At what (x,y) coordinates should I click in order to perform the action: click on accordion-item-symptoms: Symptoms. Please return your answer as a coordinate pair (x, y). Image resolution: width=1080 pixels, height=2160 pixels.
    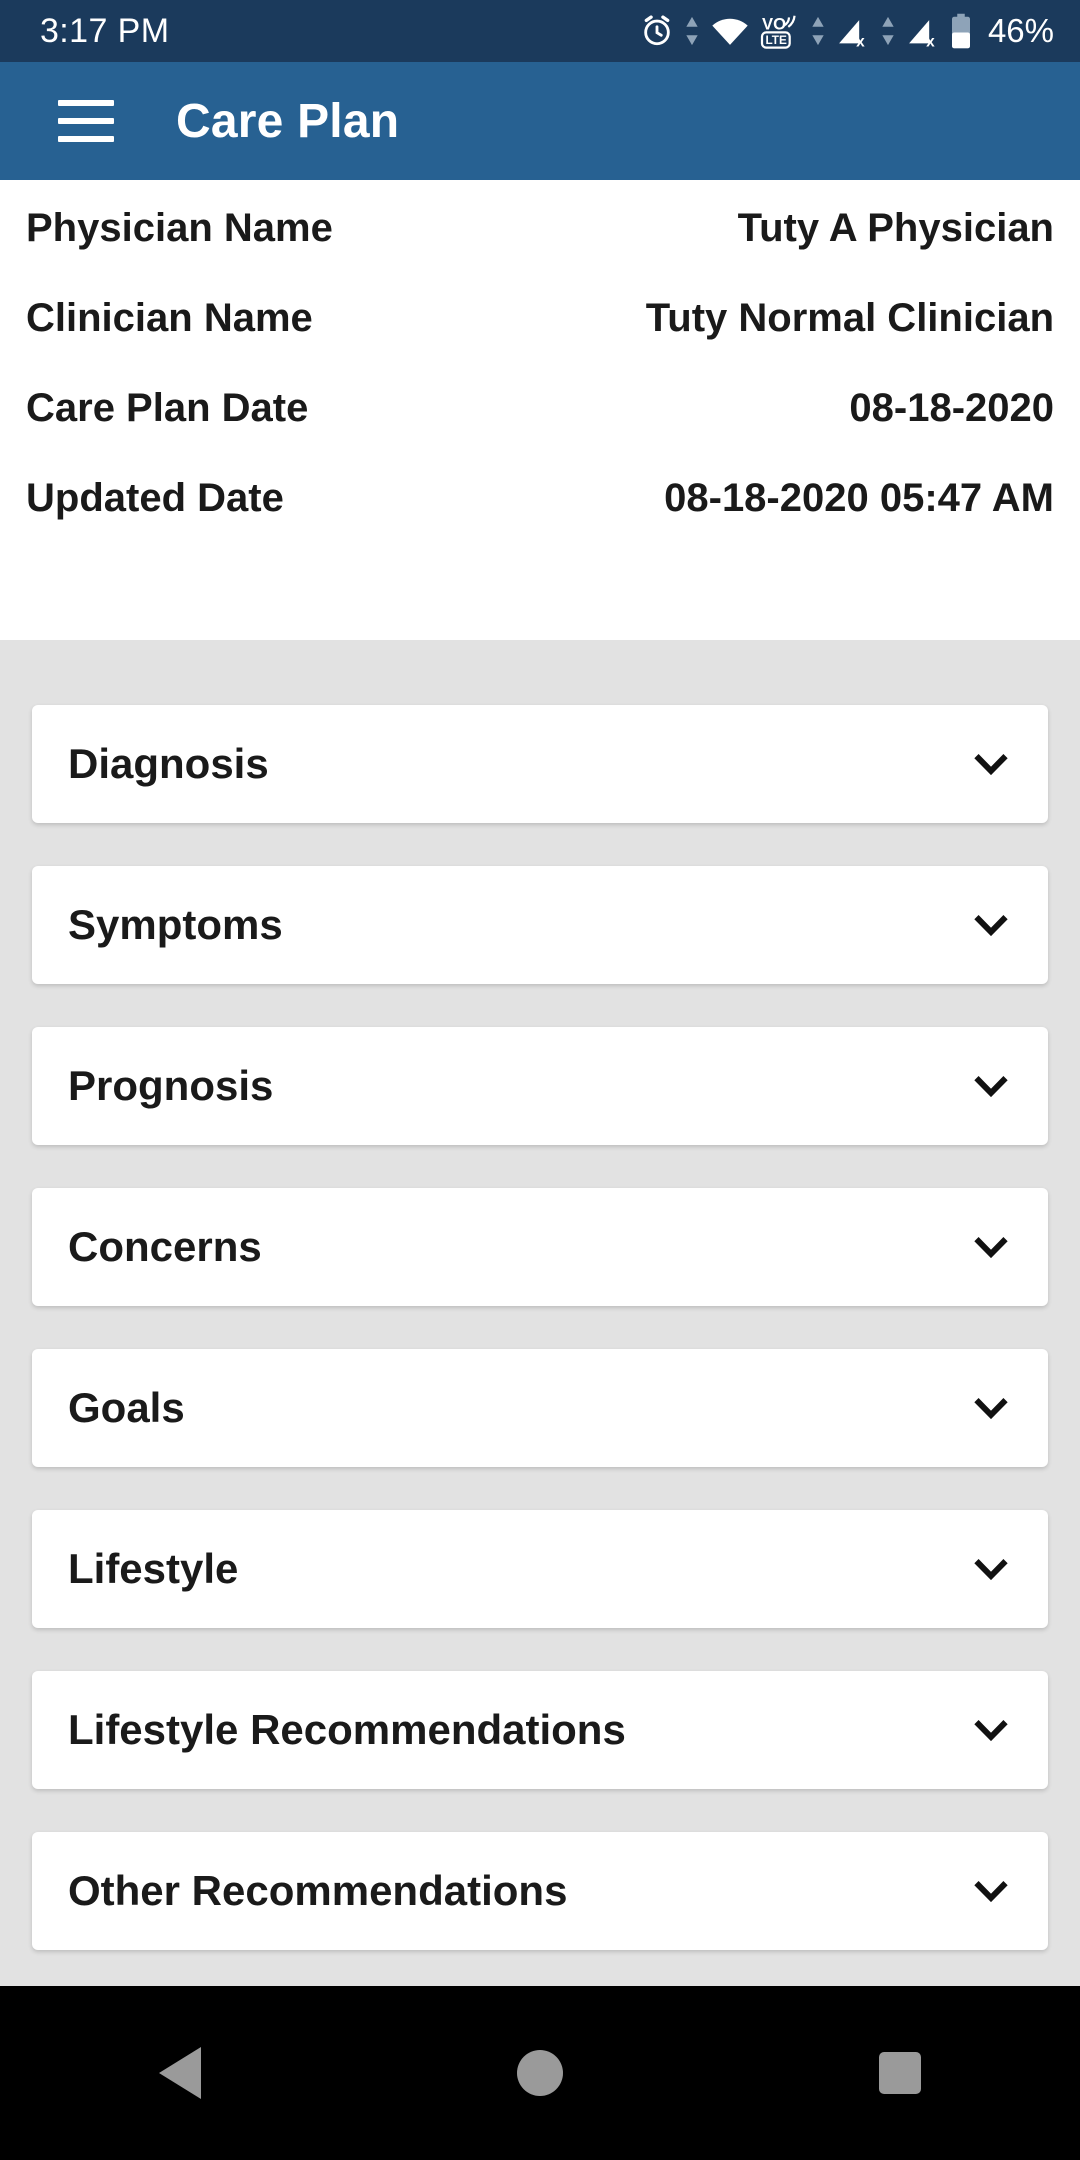
    Looking at the image, I should click on (540, 925).